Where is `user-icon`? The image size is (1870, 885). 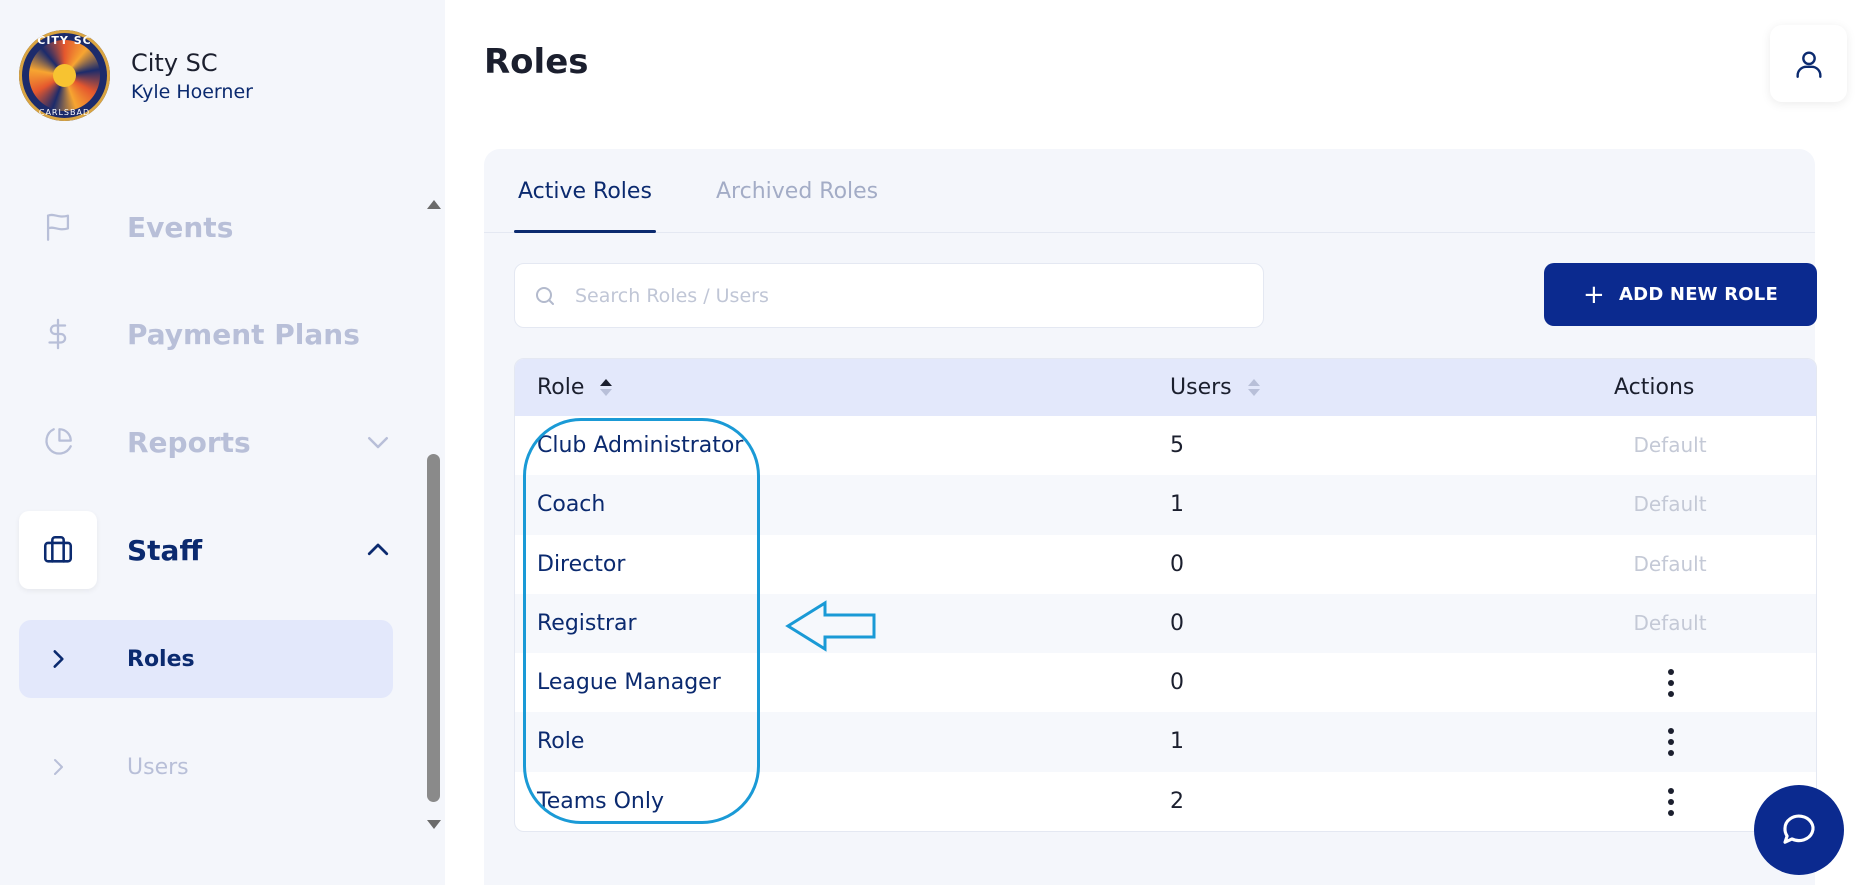 user-icon is located at coordinates (1808, 64).